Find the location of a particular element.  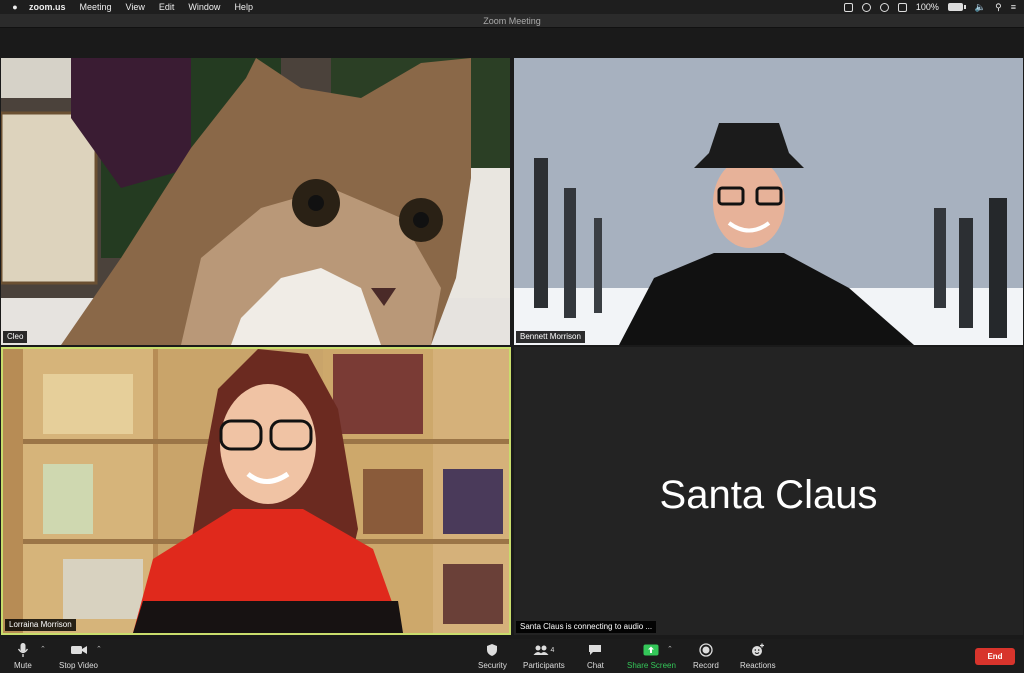

menu-view: View is located at coordinates (135, 7).